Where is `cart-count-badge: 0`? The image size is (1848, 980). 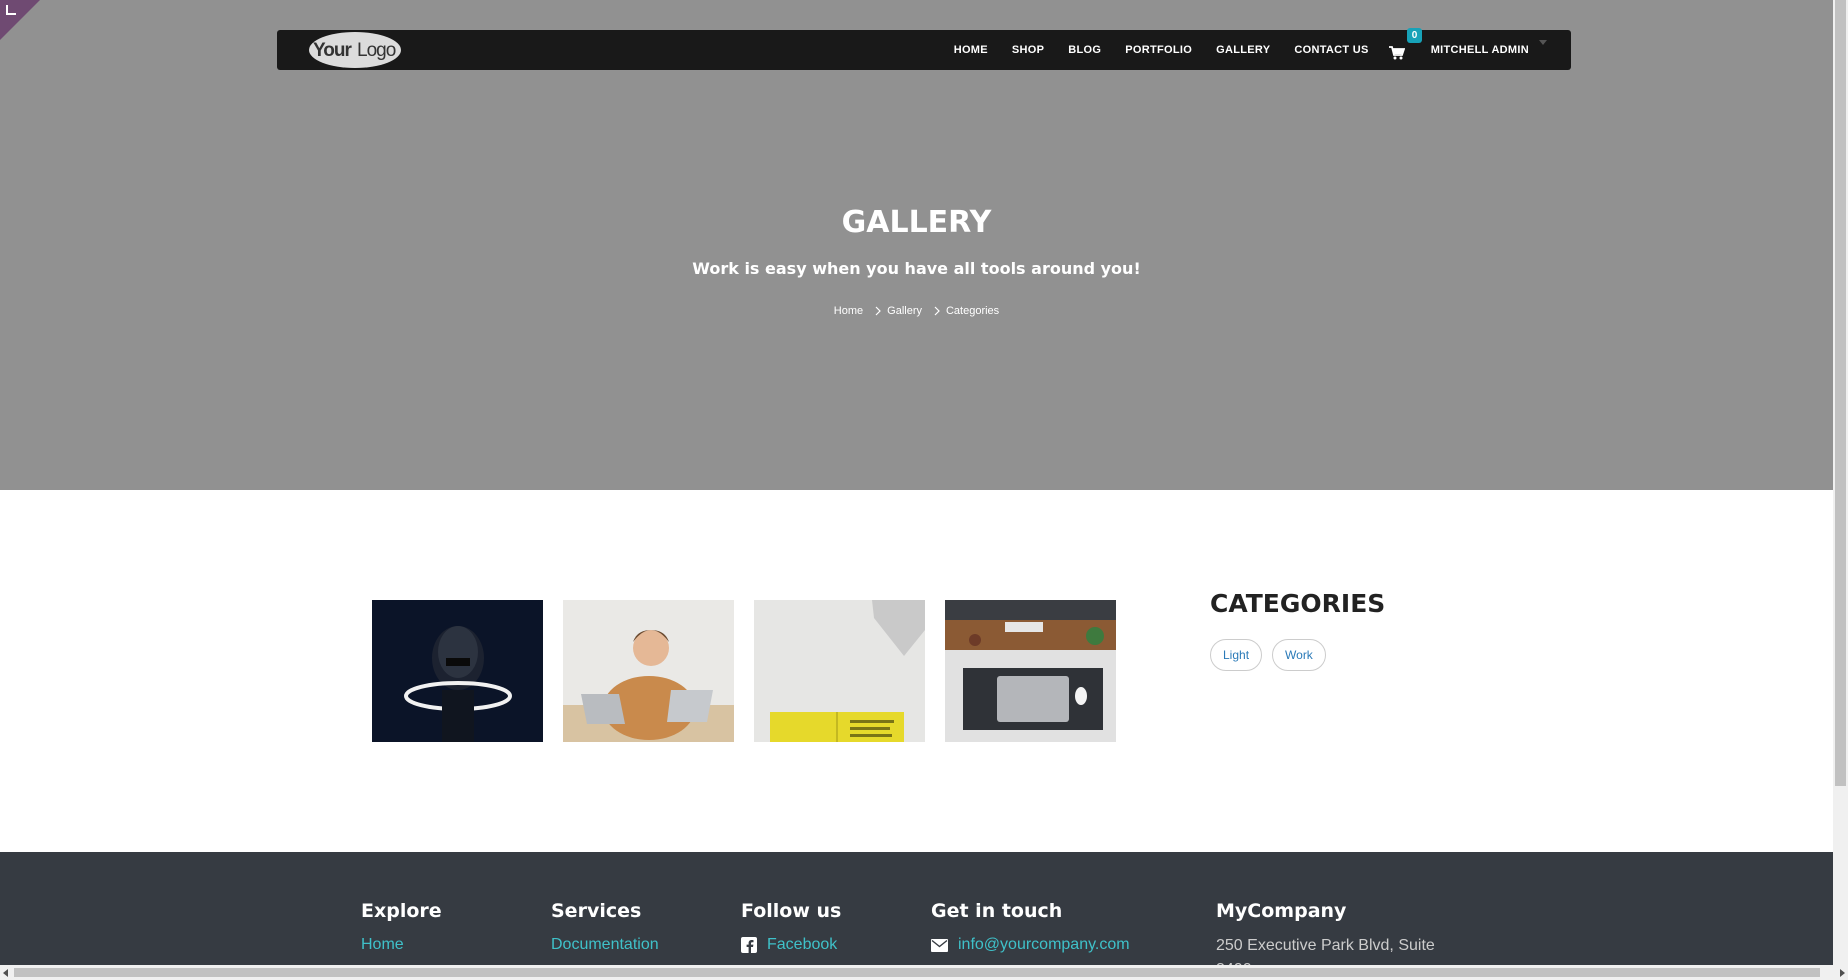
cart-count-badge: 0 is located at coordinates (1414, 35).